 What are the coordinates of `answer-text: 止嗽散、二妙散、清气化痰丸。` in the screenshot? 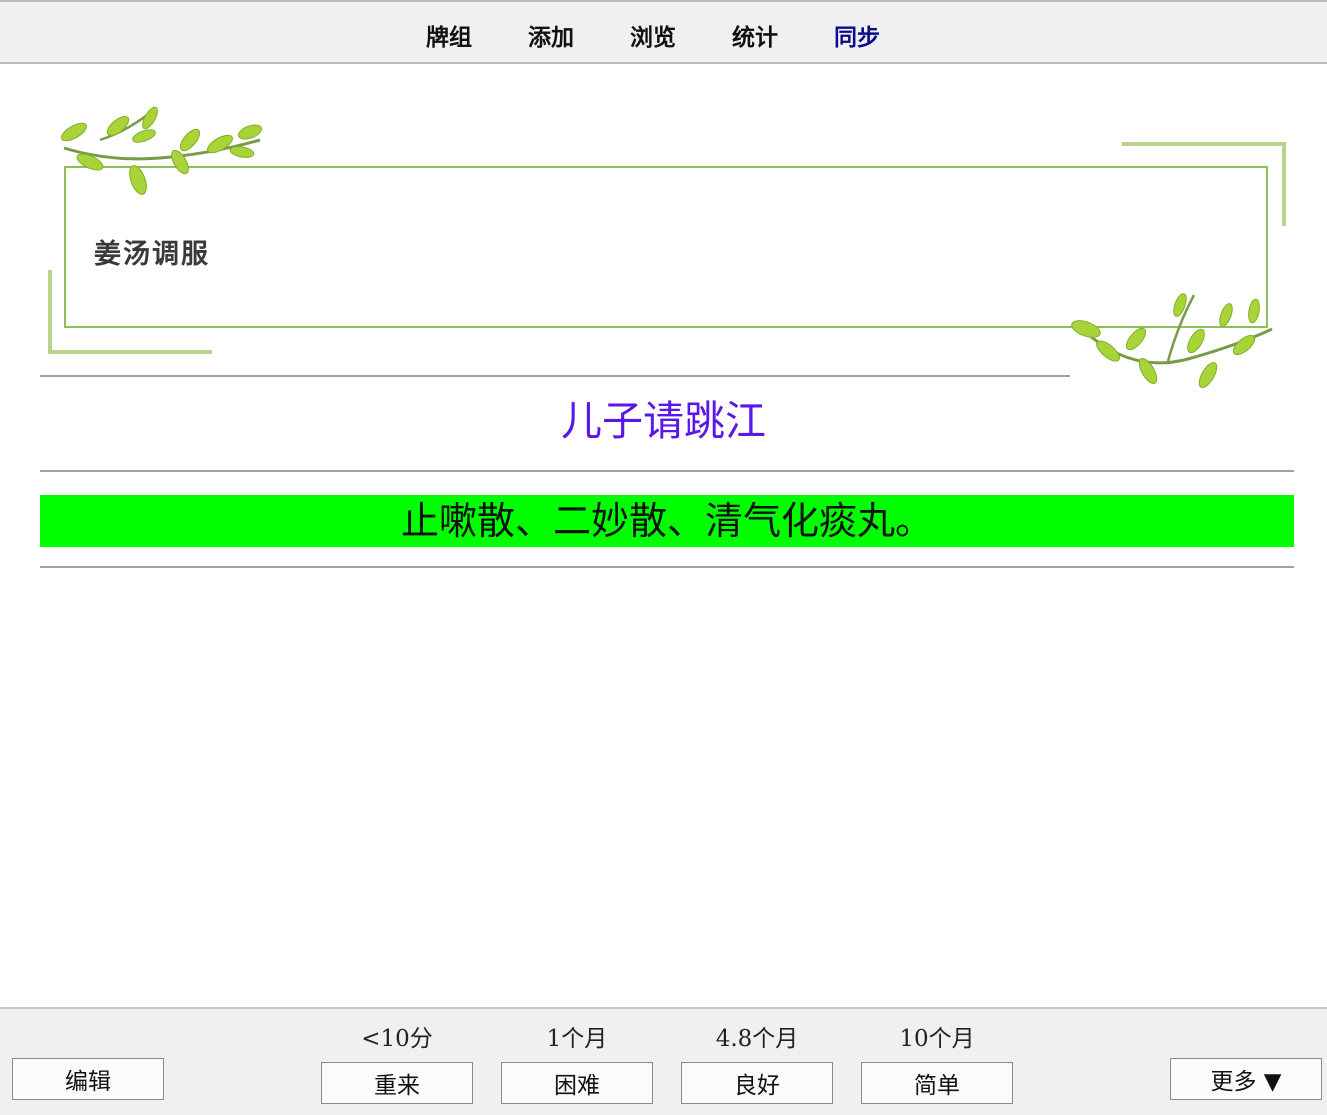 It's located at (666, 521).